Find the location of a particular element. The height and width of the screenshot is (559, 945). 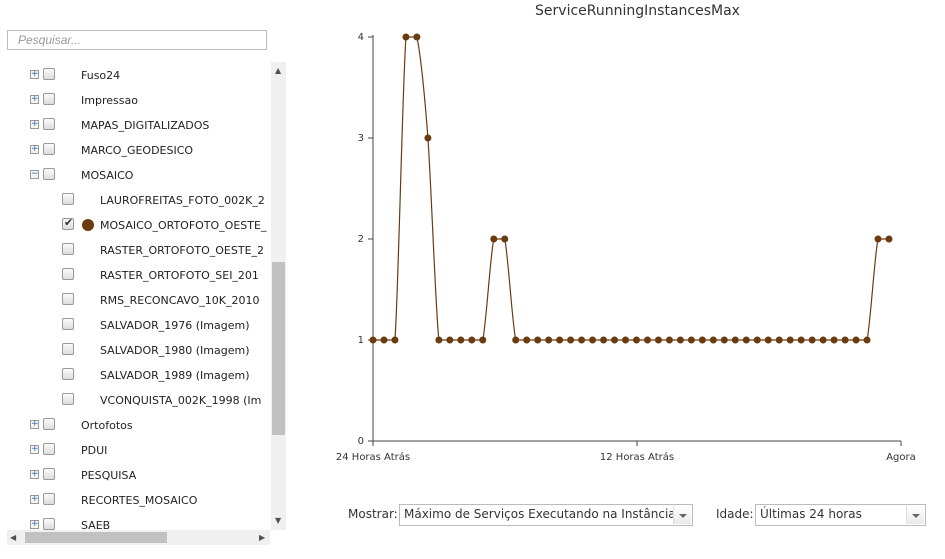

y-tick-label: 3 is located at coordinates (361, 138).